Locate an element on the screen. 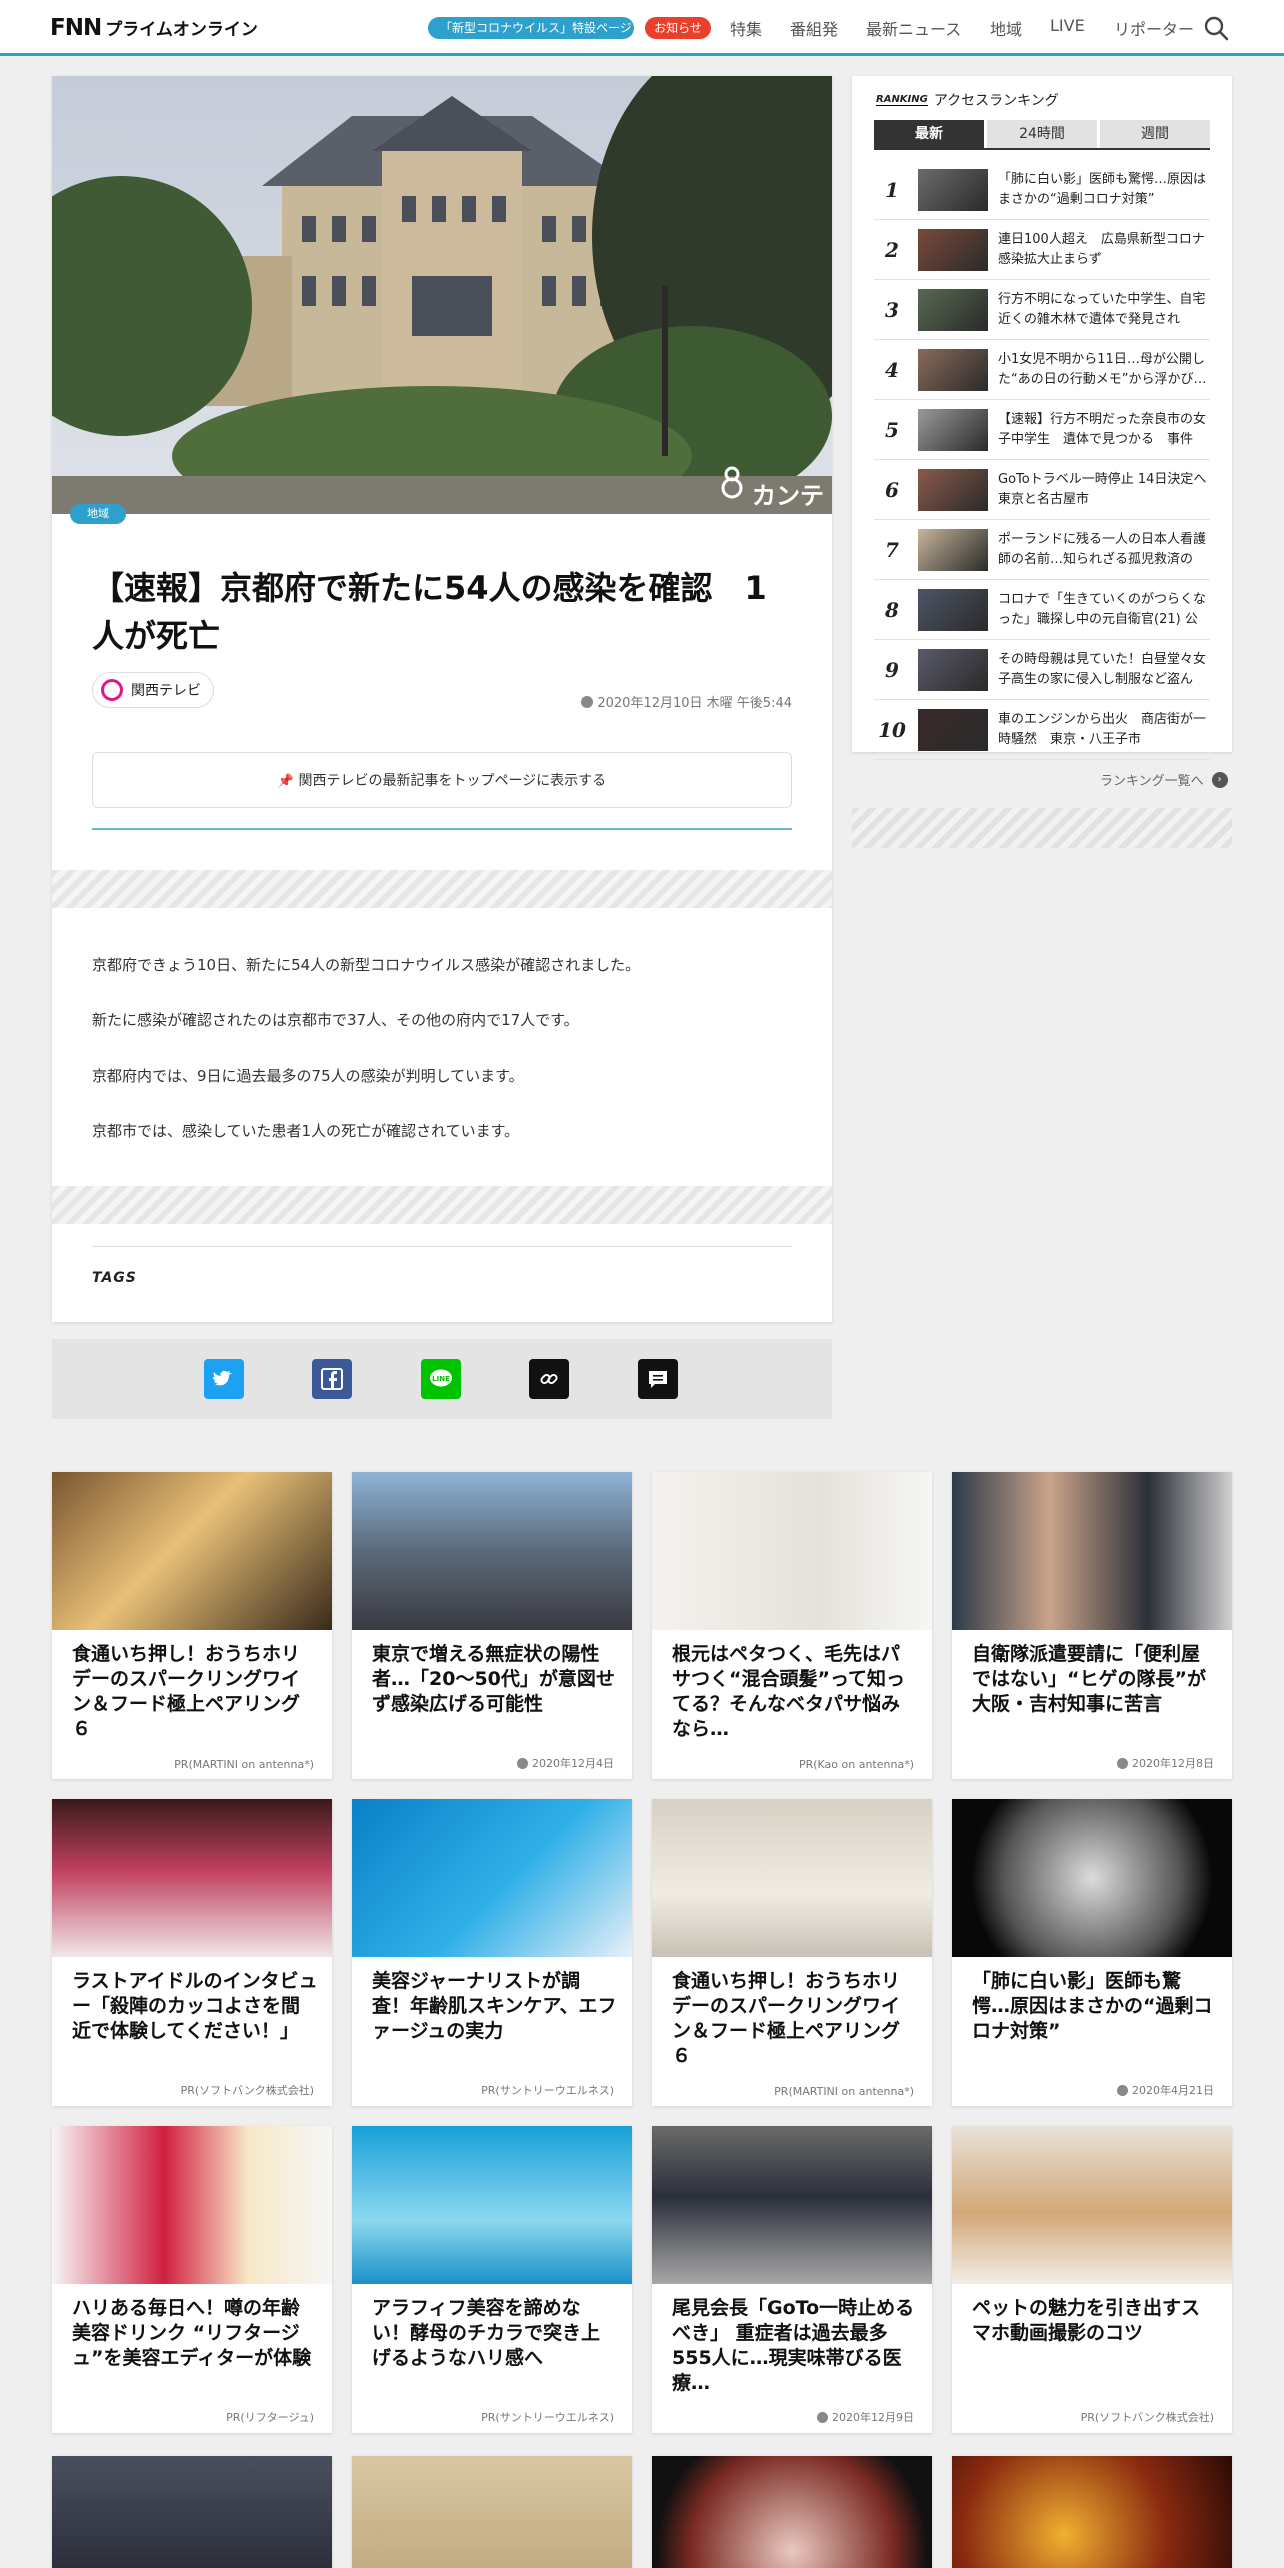 The image size is (1284, 2568). twitter-share-button is located at coordinates (224, 1379).